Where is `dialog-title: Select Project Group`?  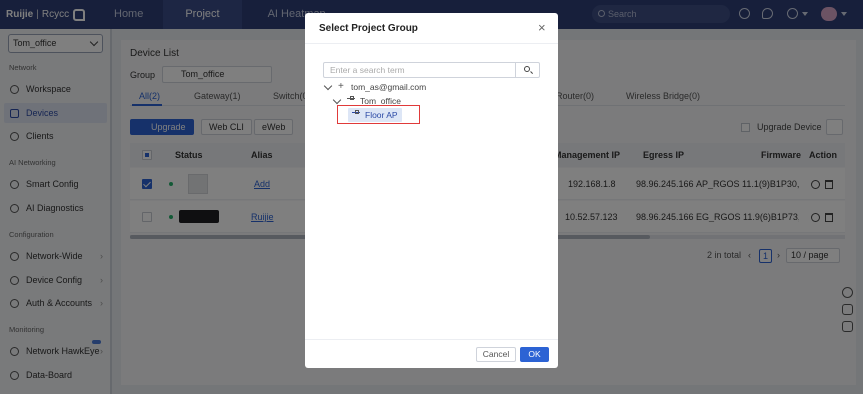 dialog-title: Select Project Group is located at coordinates (368, 28).